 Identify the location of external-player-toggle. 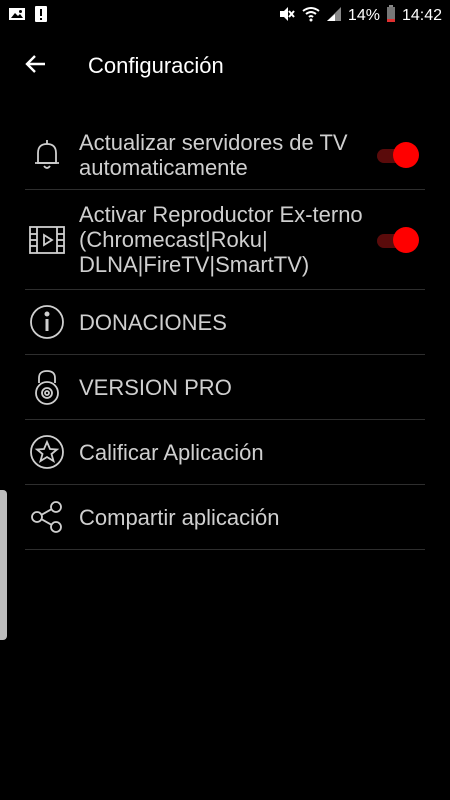
(397, 240).